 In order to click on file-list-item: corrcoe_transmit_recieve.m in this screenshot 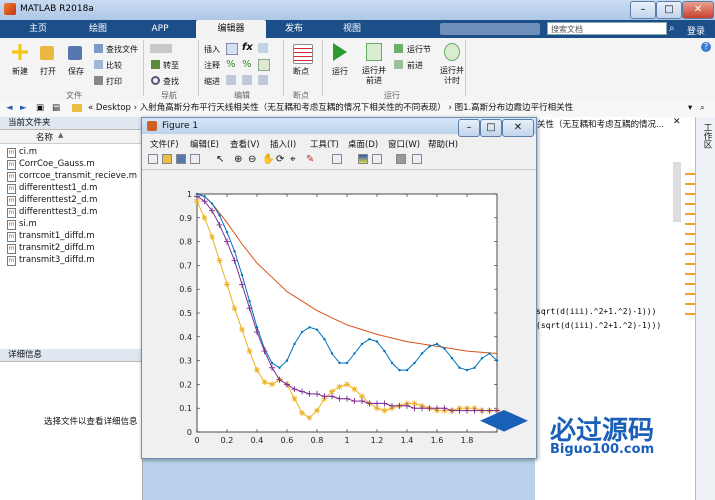, I will do `click(78, 176)`.